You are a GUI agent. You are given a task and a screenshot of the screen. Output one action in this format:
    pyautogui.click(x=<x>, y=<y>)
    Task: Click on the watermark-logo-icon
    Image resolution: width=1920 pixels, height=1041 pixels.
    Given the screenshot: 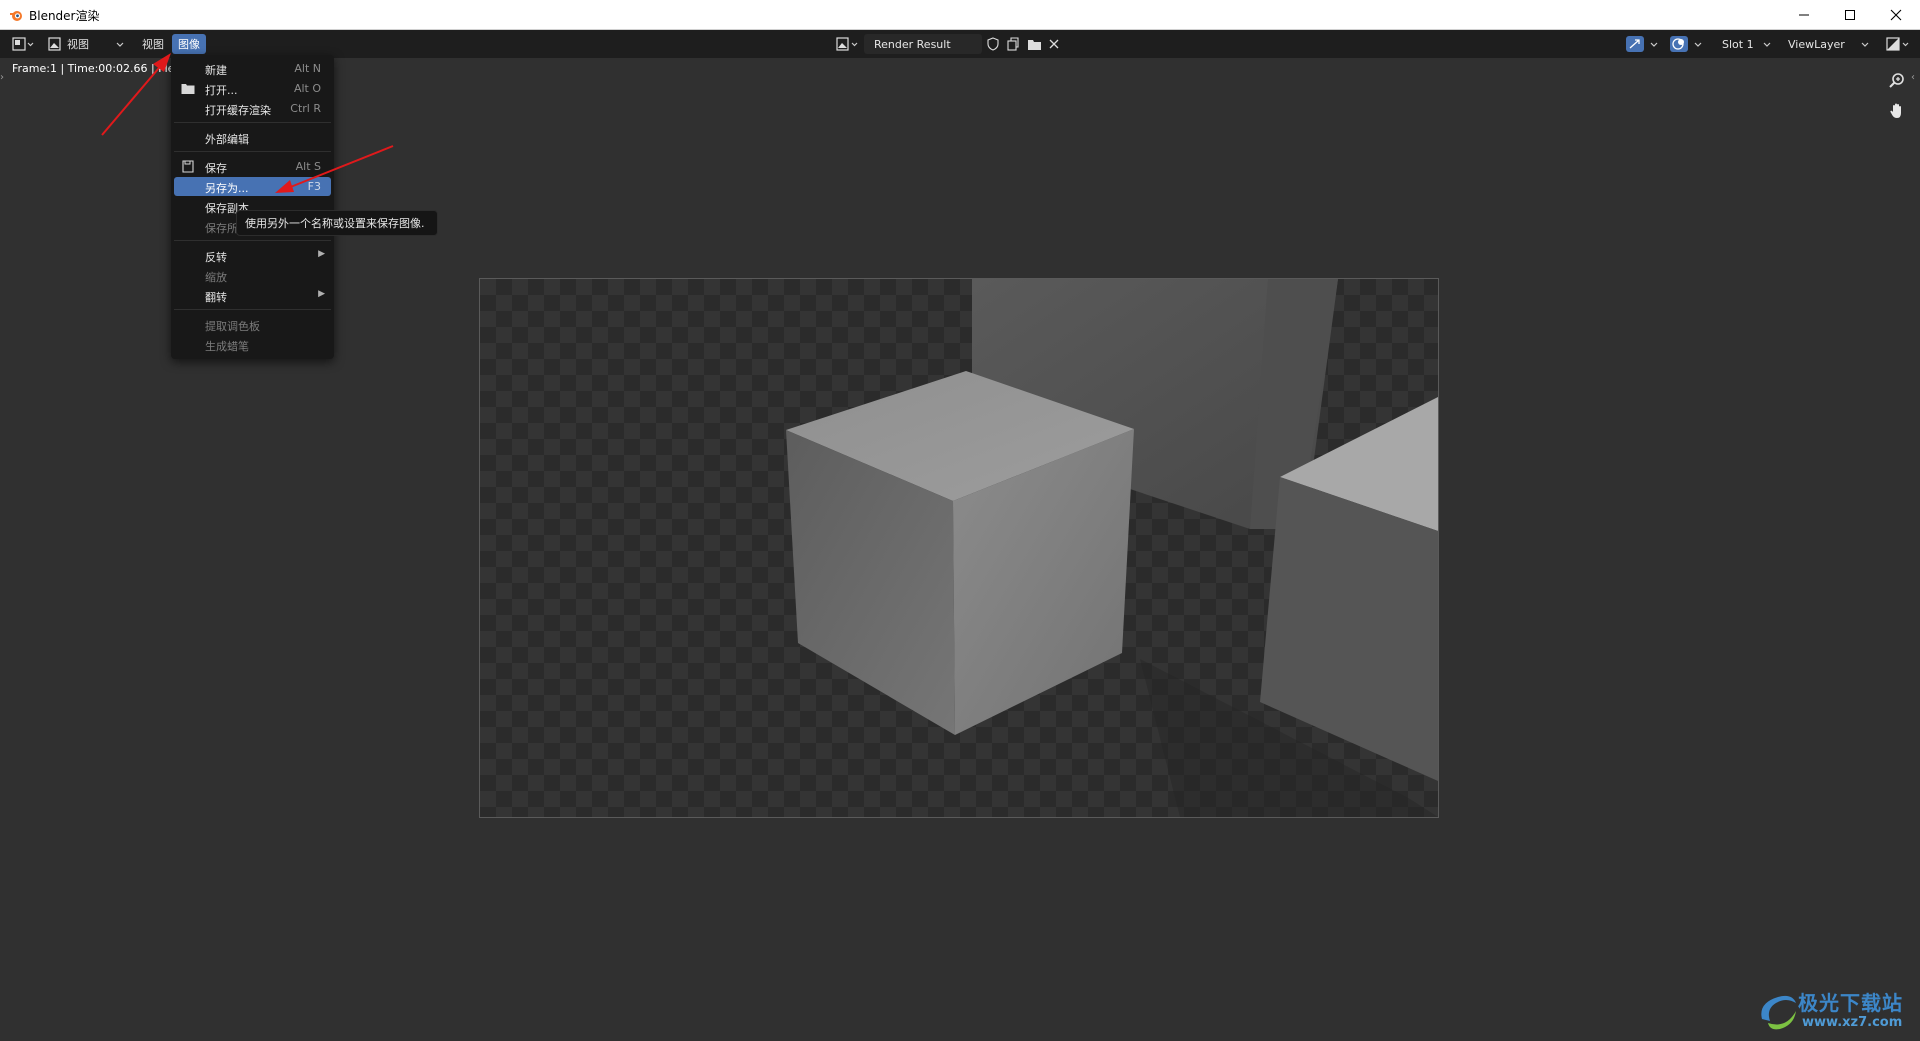 What is the action you would take?
    pyautogui.click(x=1778, y=1012)
    